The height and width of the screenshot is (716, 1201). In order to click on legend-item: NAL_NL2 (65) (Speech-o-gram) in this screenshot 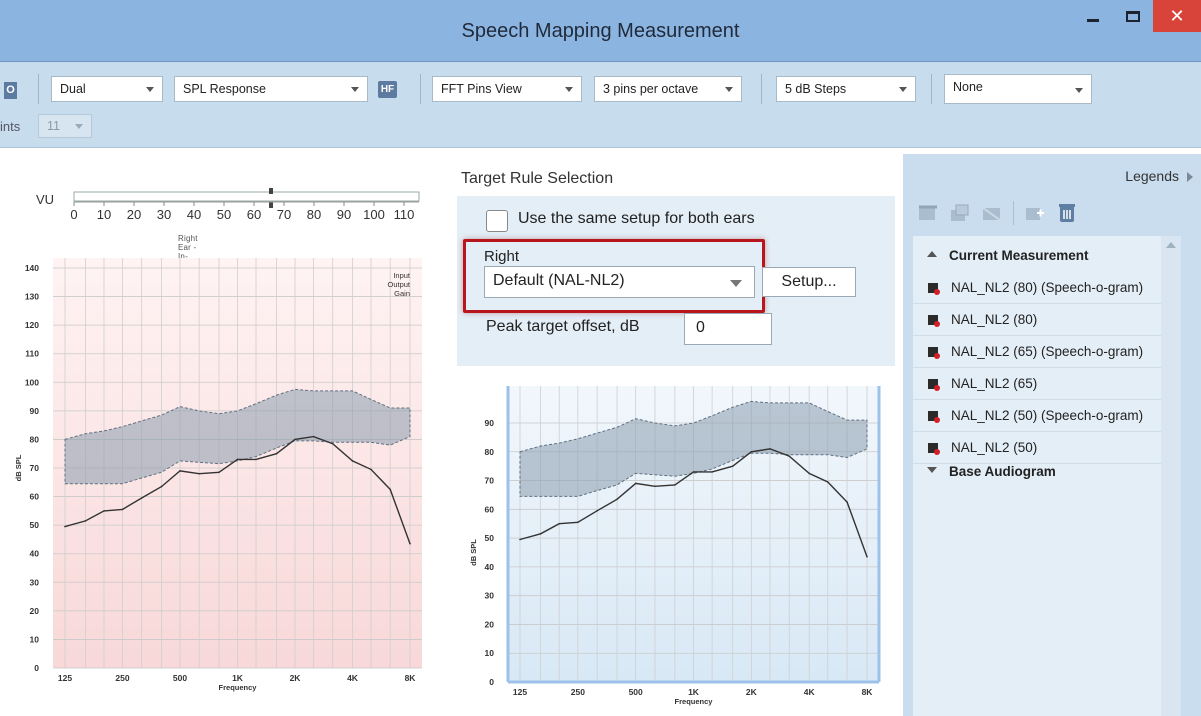, I will do `click(1037, 352)`.